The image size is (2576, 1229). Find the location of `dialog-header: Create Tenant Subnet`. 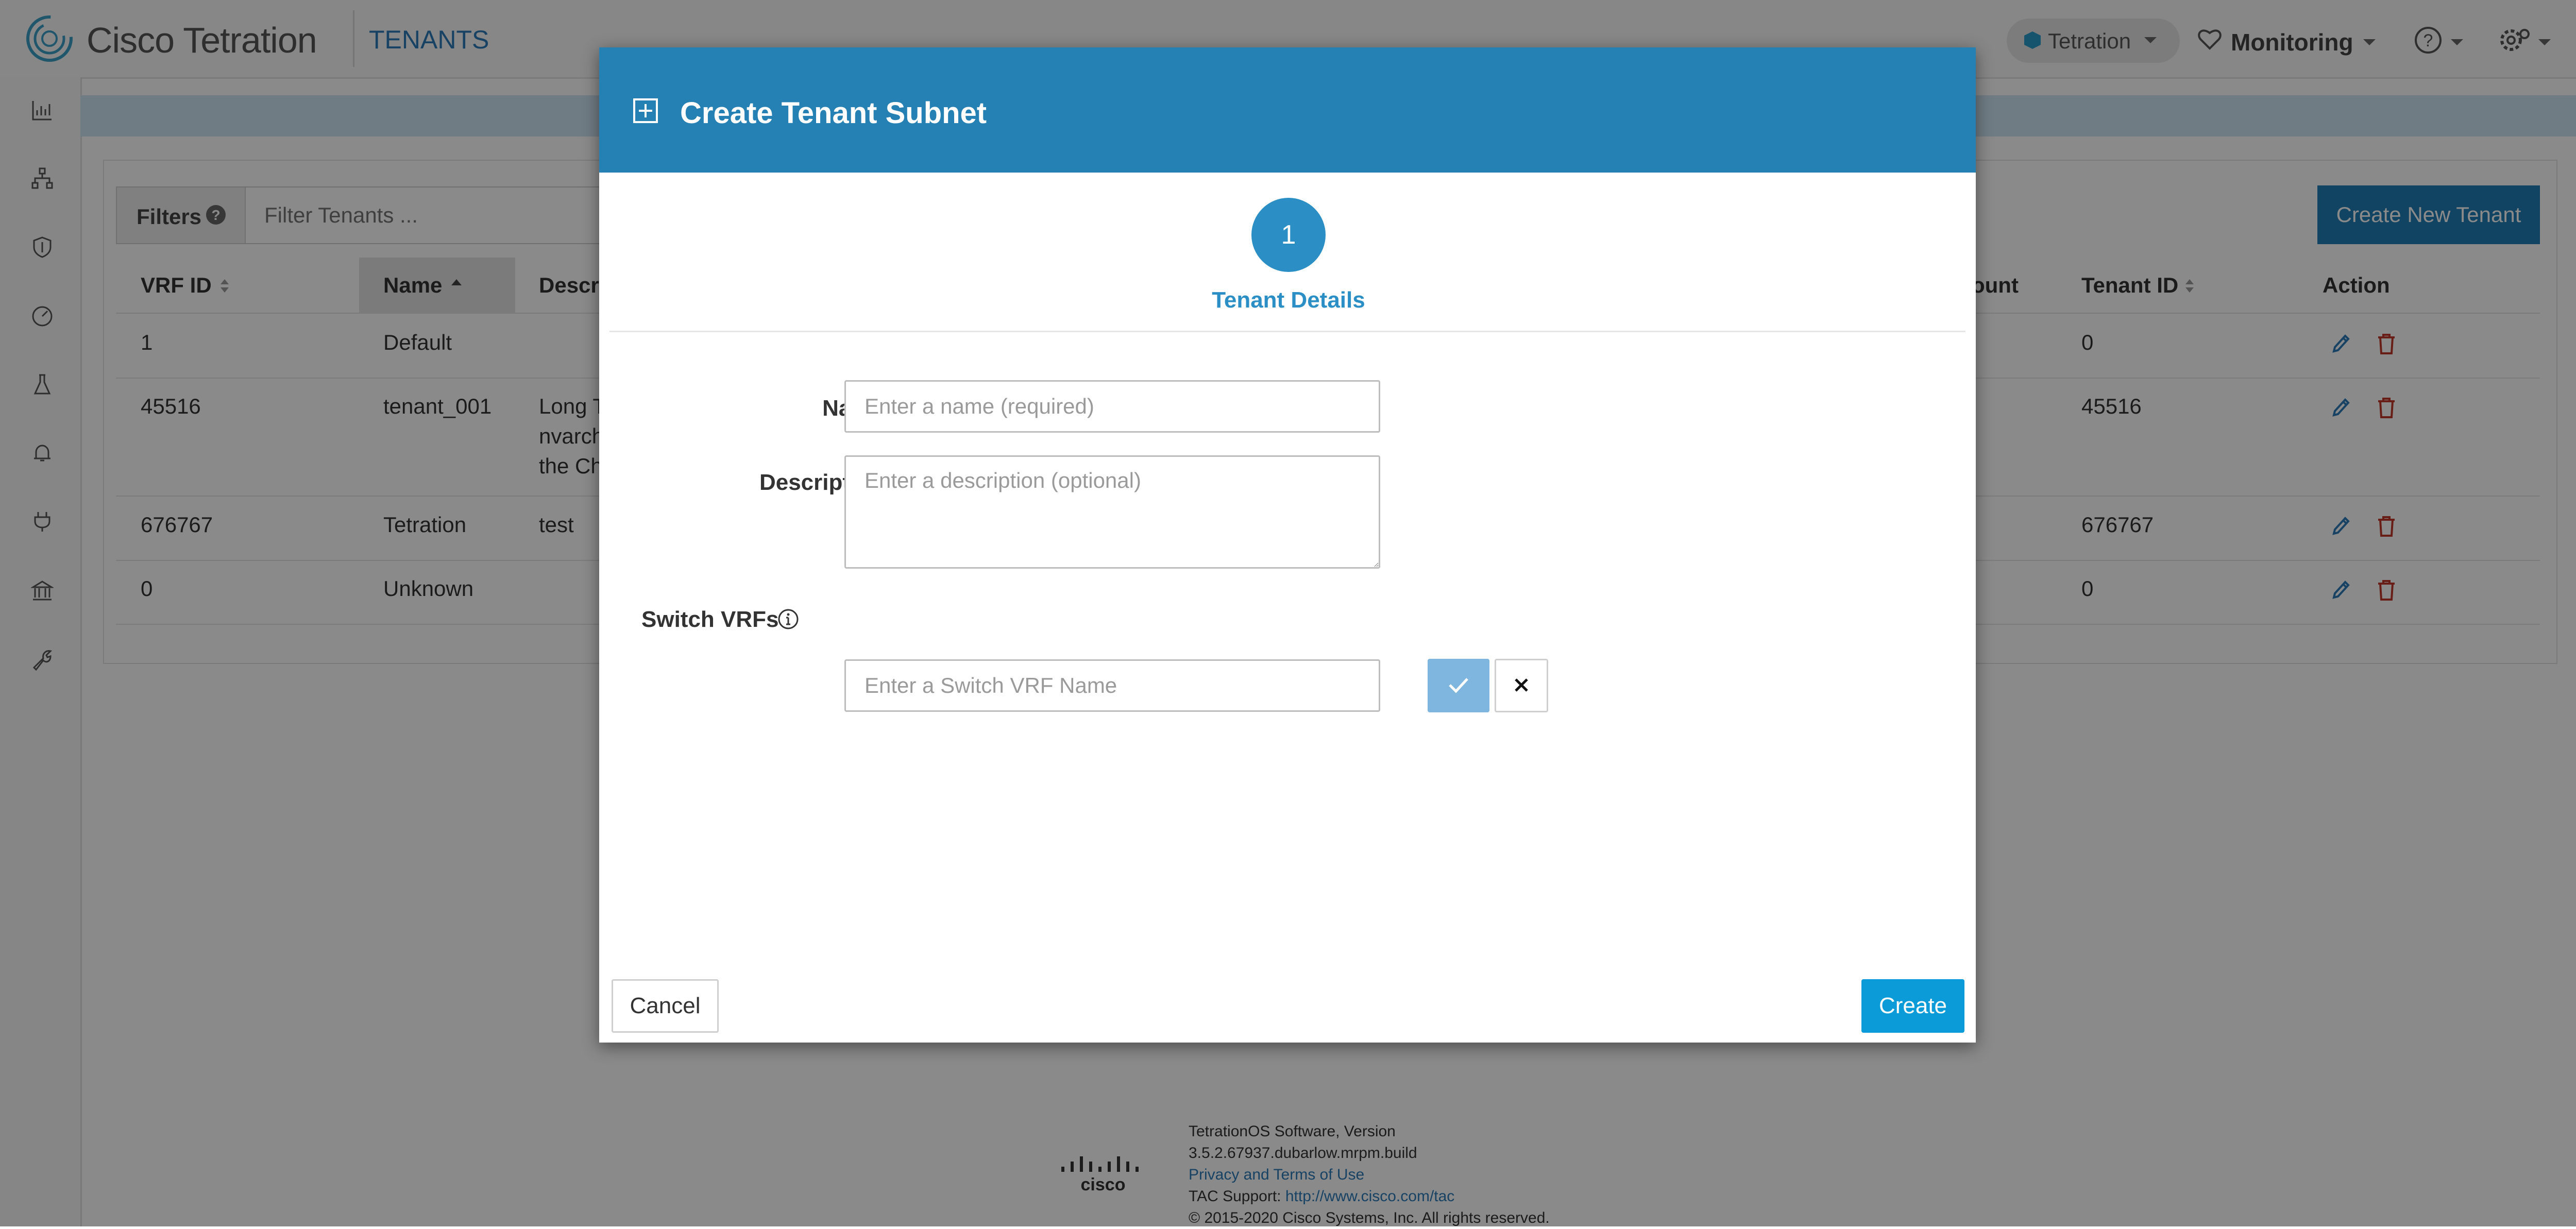

dialog-header: Create Tenant Subnet is located at coordinates (1287, 110).